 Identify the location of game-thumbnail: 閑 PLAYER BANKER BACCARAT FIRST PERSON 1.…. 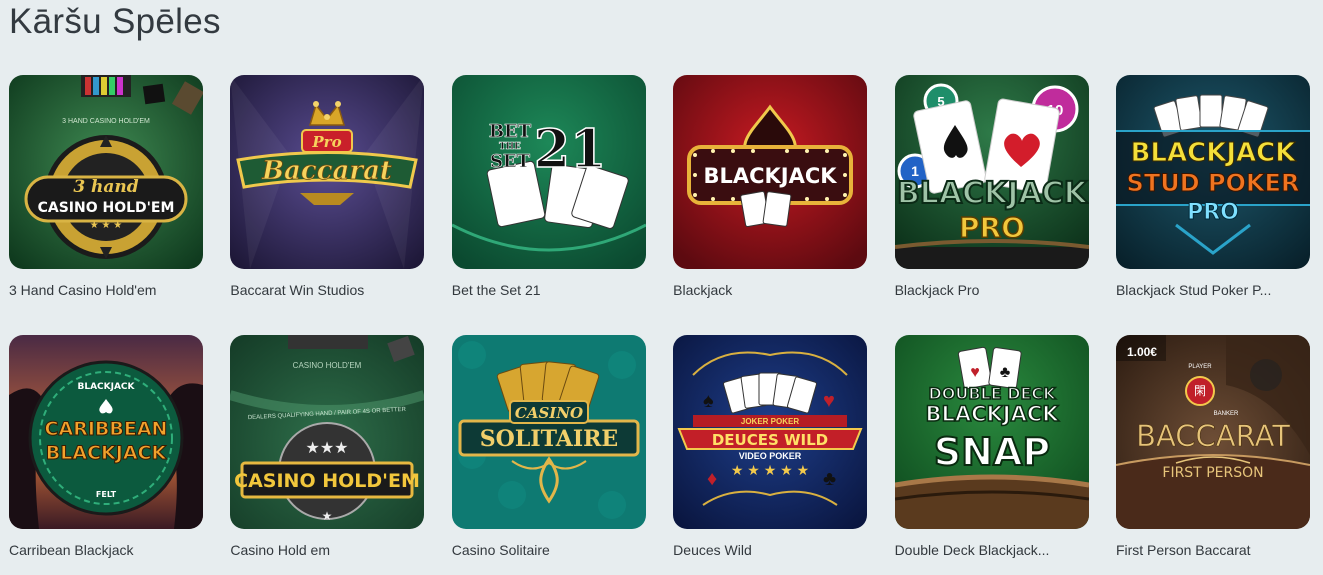
(1212, 432).